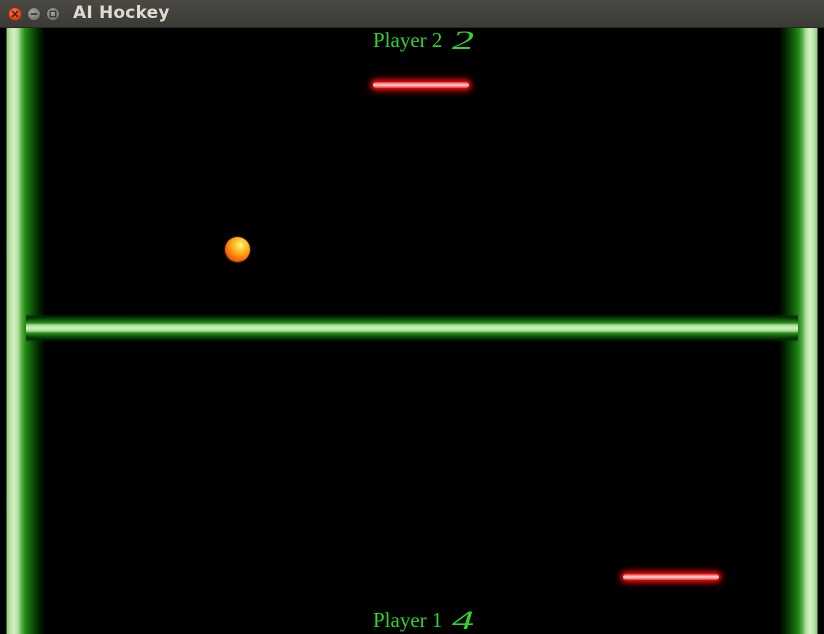 The image size is (824, 634). Describe the element at coordinates (15, 14) in the screenshot. I see `close-icon` at that location.